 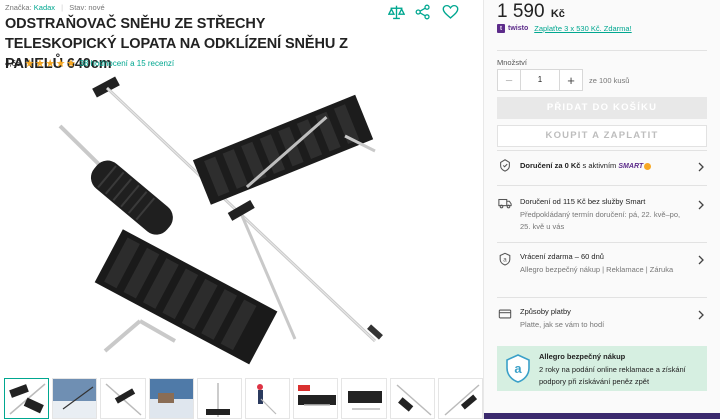 I want to click on divider, so click(x=602, y=50).